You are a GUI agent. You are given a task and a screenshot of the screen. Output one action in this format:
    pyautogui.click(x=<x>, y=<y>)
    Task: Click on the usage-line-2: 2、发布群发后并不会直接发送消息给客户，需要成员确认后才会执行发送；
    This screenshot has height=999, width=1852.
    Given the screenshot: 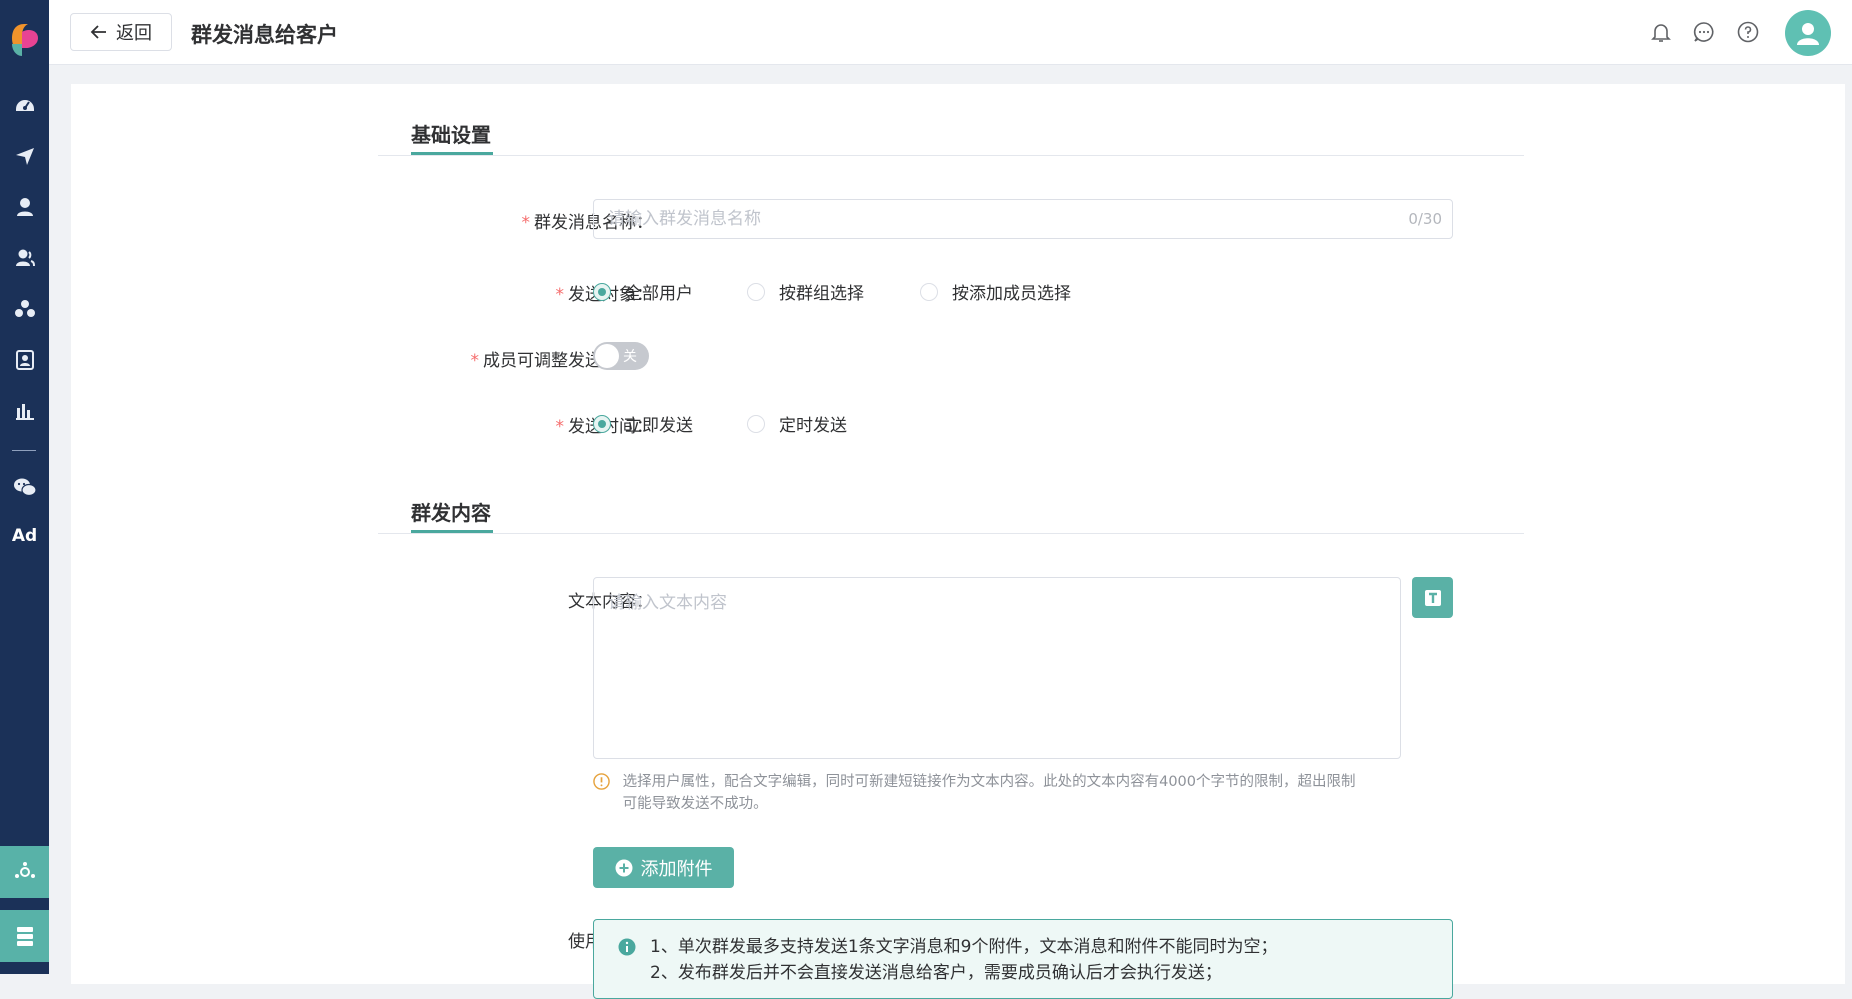 What is the action you would take?
    pyautogui.click(x=936, y=973)
    